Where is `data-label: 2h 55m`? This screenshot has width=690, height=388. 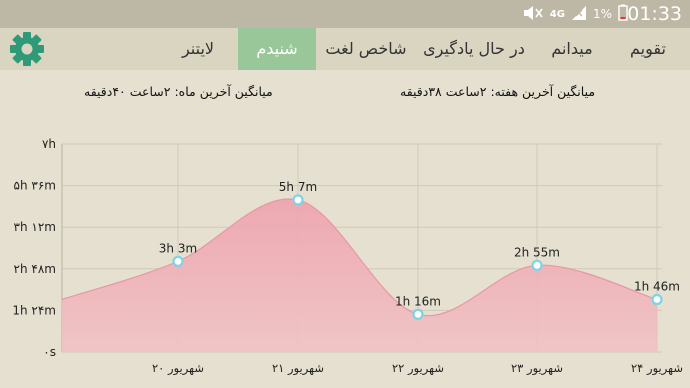 data-label: 2h 55m is located at coordinates (537, 252).